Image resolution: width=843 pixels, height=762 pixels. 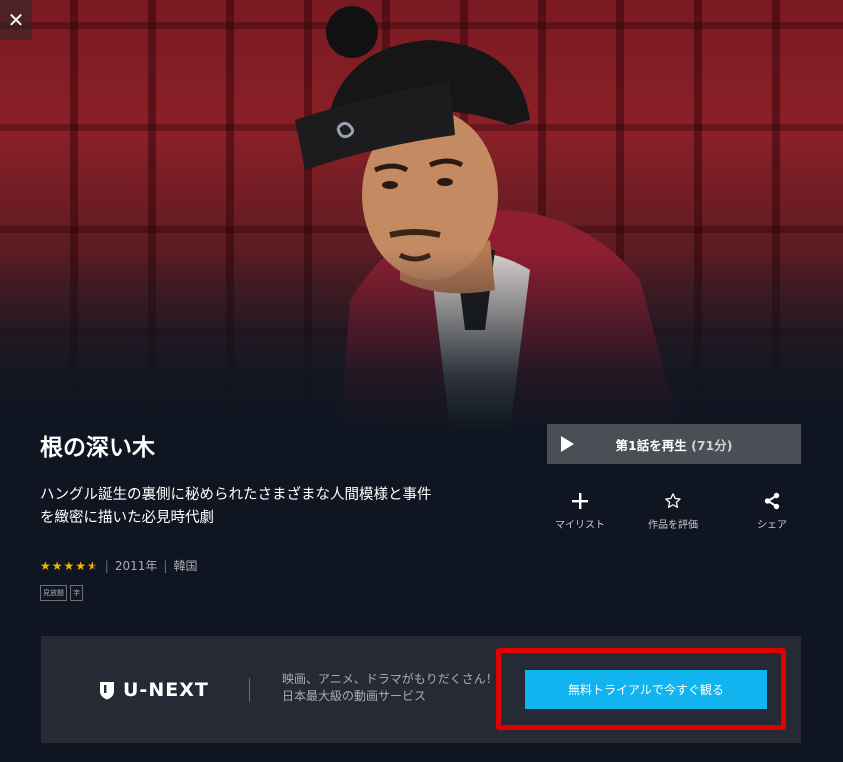 What do you see at coordinates (354, 696) in the screenshot?
I see `promo-text-line: 日本最大級の動画サービス` at bounding box center [354, 696].